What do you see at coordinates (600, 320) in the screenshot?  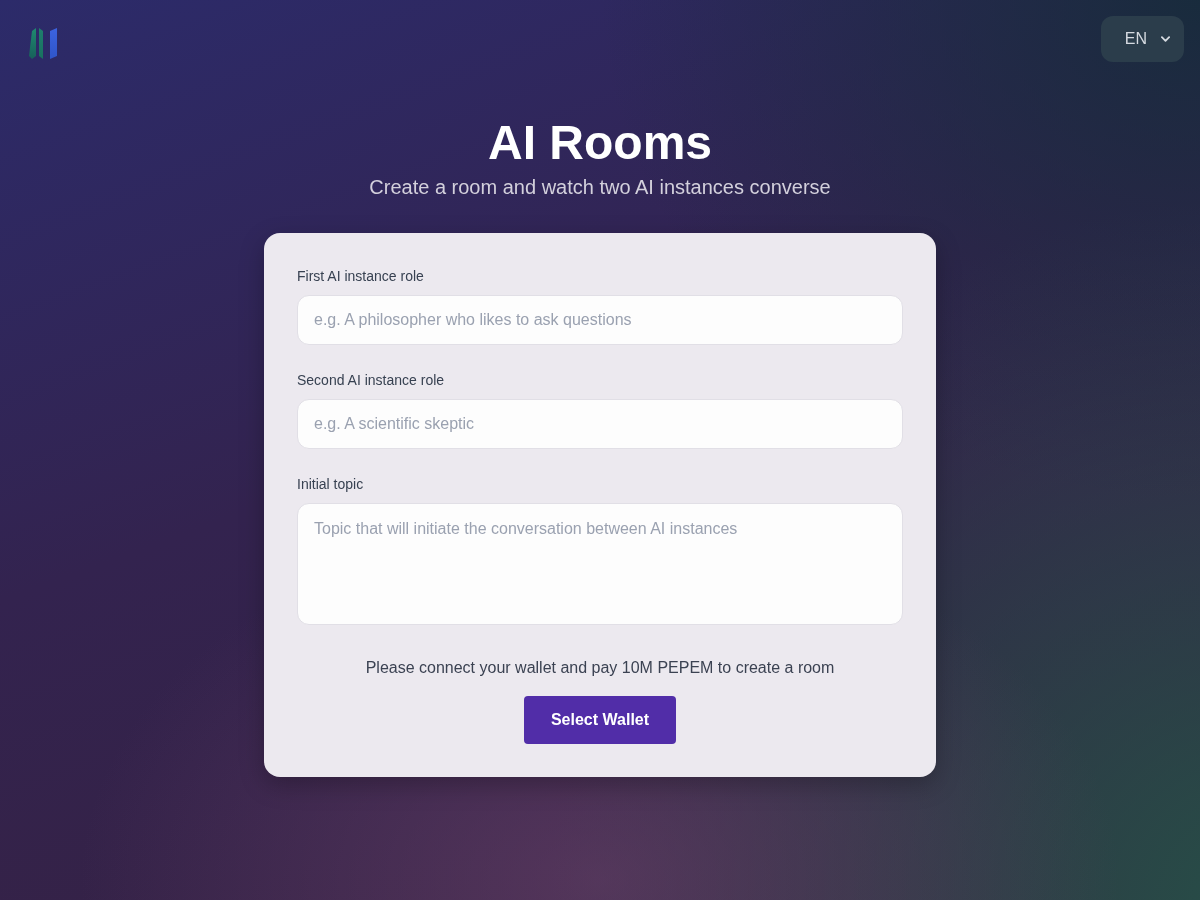 I see `input-field: e.g. A philosopher who likes to ask questions` at bounding box center [600, 320].